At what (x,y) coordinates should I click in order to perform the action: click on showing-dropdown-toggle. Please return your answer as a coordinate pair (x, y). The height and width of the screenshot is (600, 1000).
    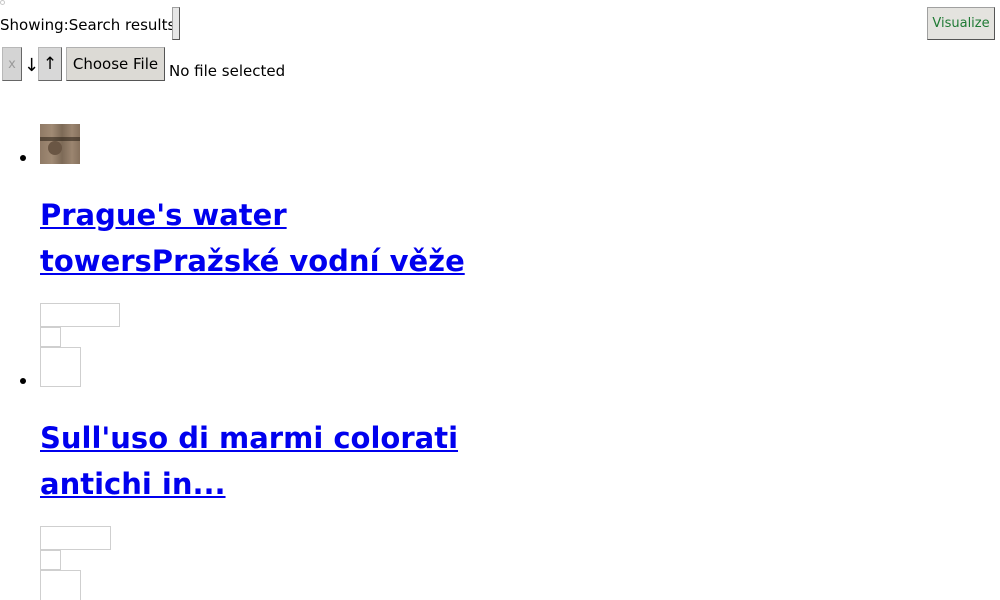
    Looking at the image, I should click on (176, 23).